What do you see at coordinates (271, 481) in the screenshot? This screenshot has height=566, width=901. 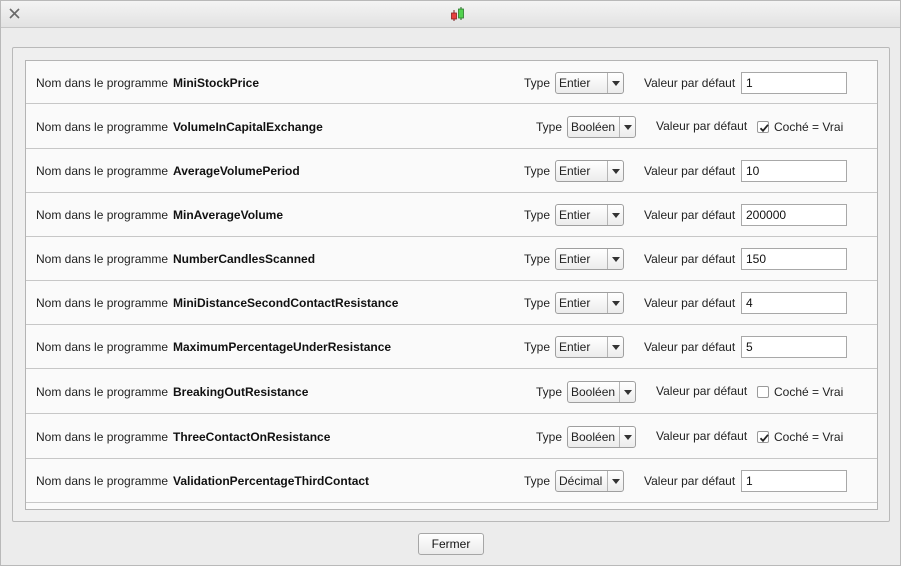 I see `parameter-name: ValidationPercentageThirdContact` at bounding box center [271, 481].